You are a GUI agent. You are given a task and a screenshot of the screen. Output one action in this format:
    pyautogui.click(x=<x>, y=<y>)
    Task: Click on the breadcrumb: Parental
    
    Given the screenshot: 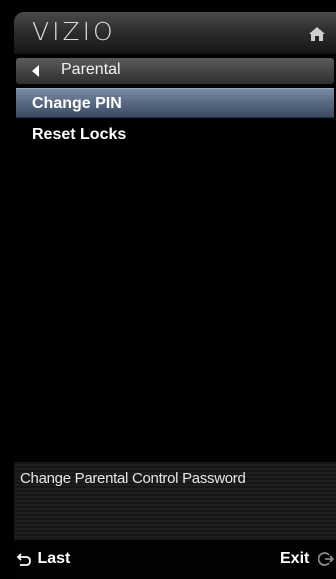 What is the action you would take?
    pyautogui.click(x=175, y=71)
    